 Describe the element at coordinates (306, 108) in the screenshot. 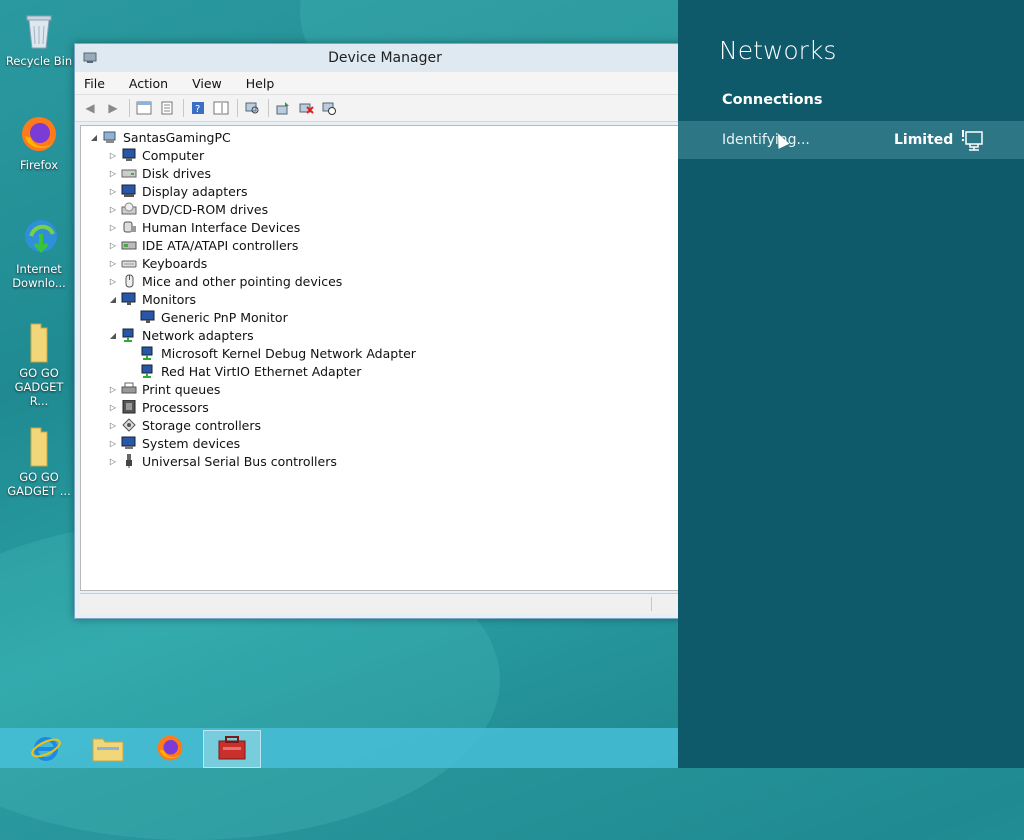

I see `uninstall-device-icon` at that location.